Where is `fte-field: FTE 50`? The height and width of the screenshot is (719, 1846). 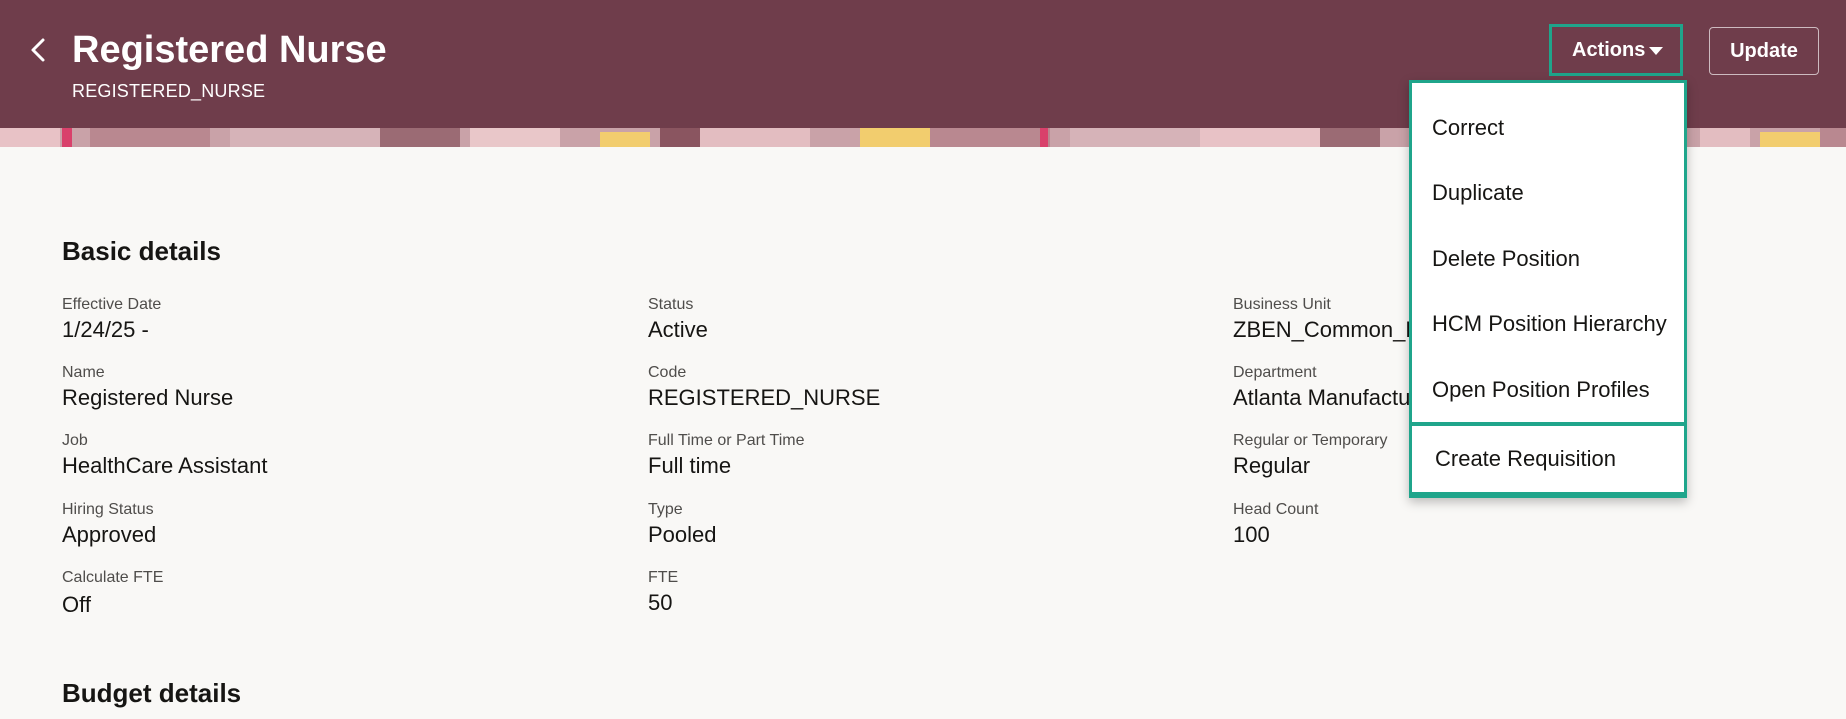
fte-field: FTE 50 is located at coordinates (663, 592).